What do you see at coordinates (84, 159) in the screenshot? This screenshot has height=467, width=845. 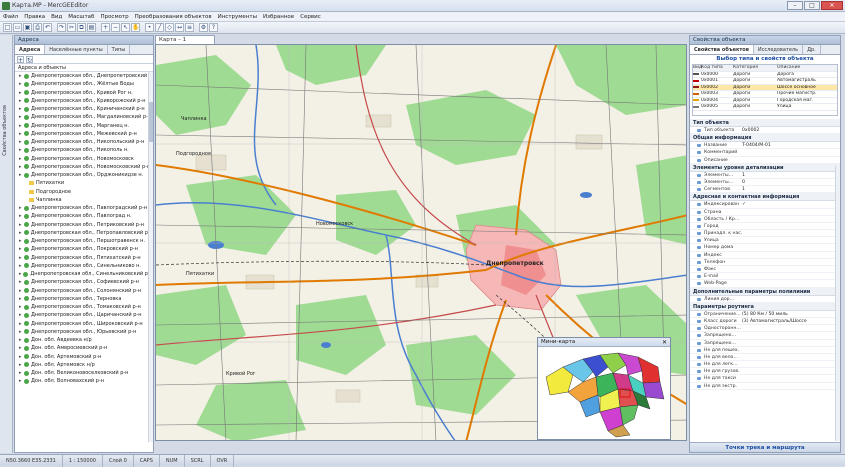 I see `tree-node-item: ▸ Днепропетровская обл., Новомосковск` at bounding box center [84, 159].